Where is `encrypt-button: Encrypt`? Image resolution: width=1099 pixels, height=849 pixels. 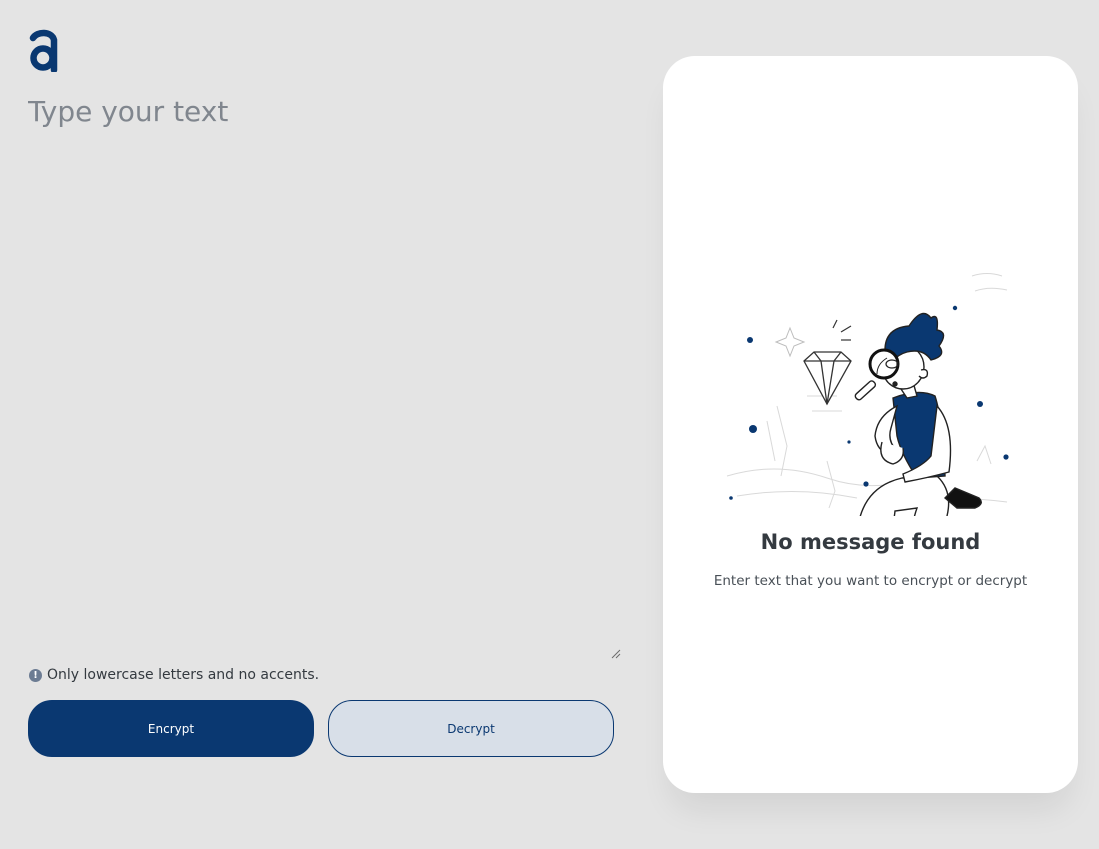 encrypt-button: Encrypt is located at coordinates (171, 728).